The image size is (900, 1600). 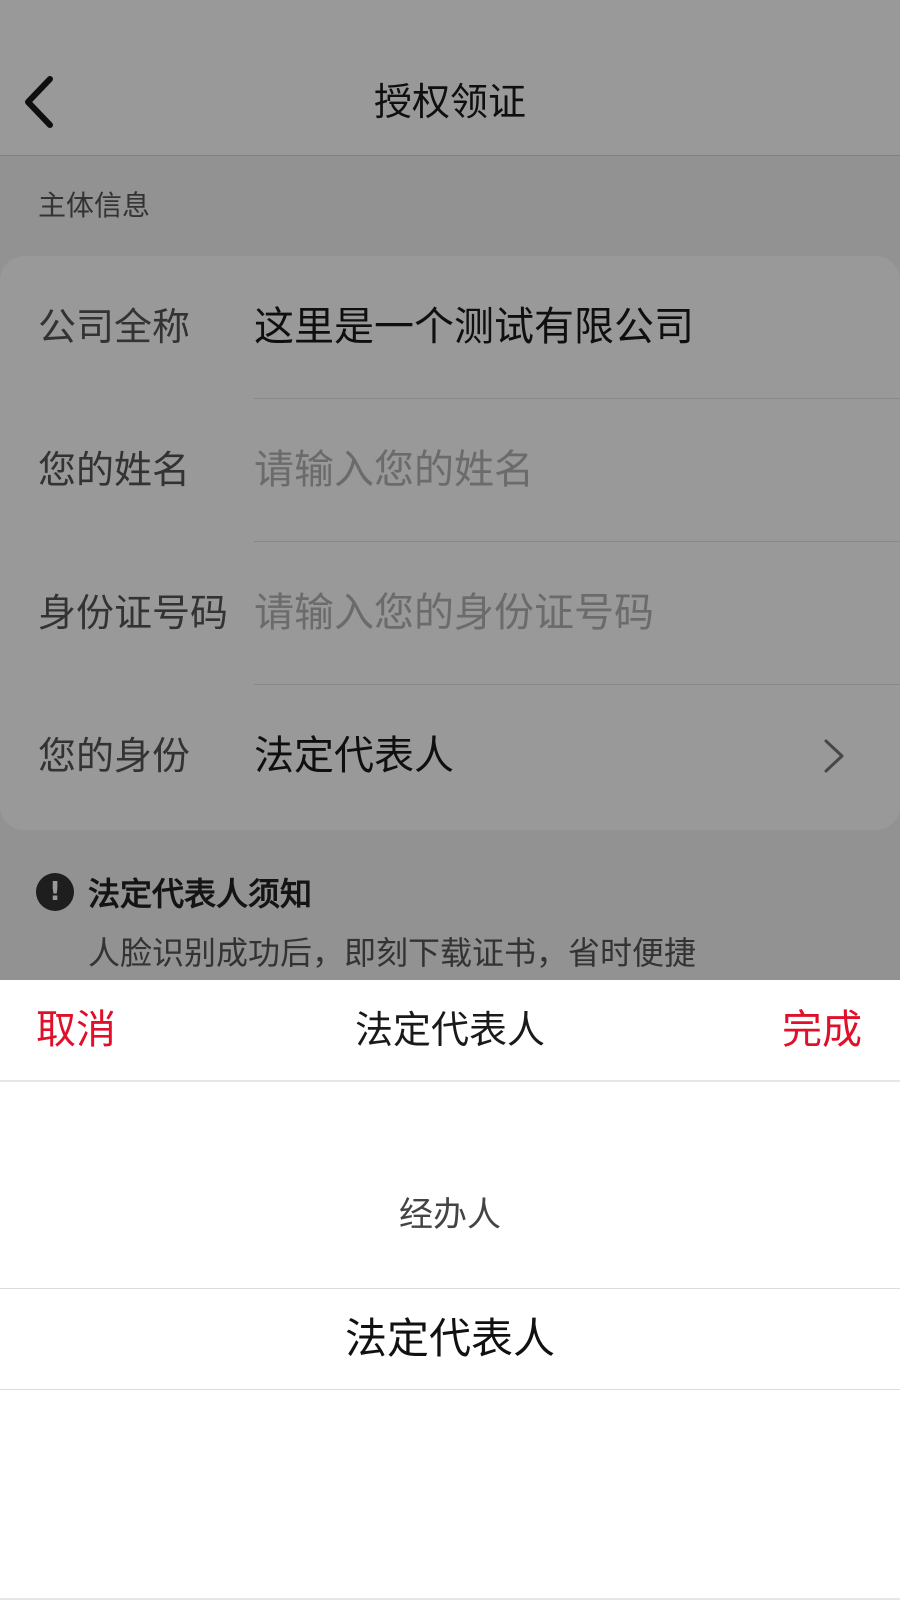 I want to click on picker-toolbar: 取消 法定代表人 完成, so click(x=450, y=1031).